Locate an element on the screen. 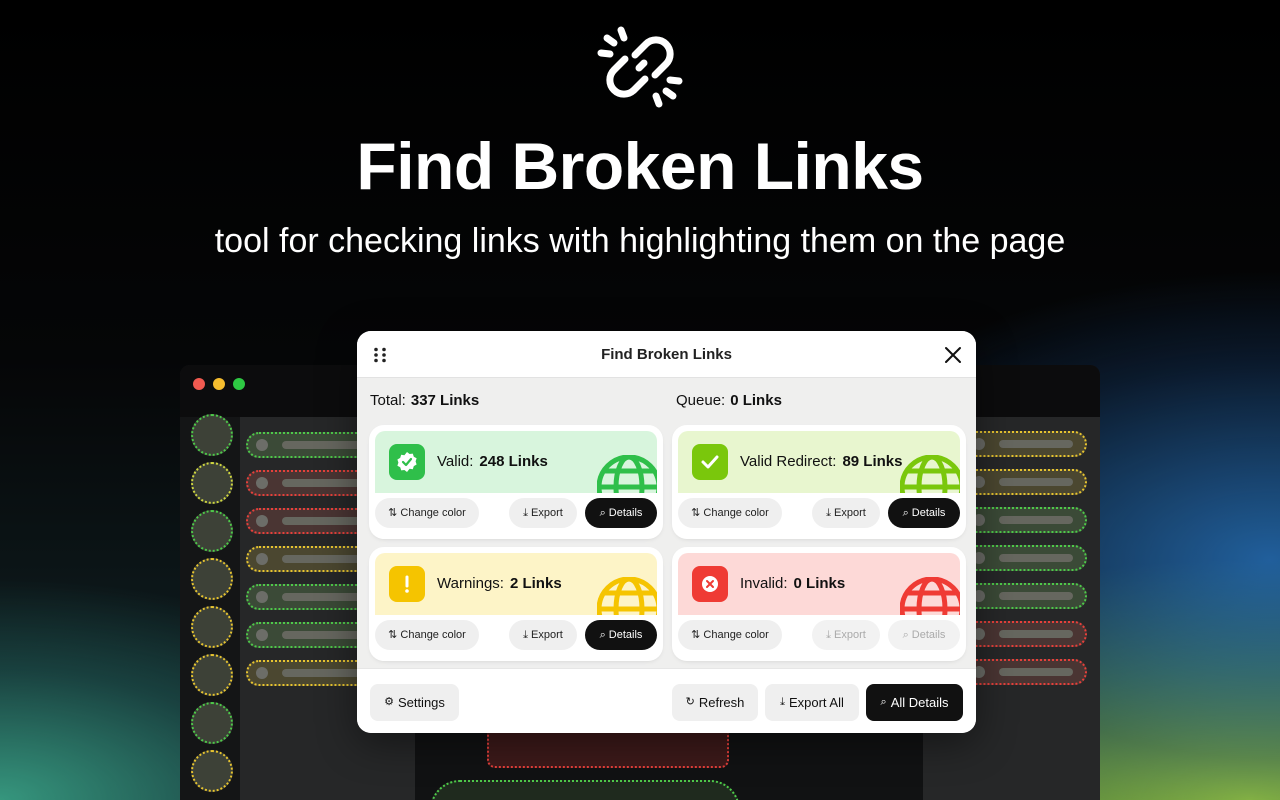 The image size is (1280, 800). valid-redirect-details-button: ⌕ Details is located at coordinates (924, 513).